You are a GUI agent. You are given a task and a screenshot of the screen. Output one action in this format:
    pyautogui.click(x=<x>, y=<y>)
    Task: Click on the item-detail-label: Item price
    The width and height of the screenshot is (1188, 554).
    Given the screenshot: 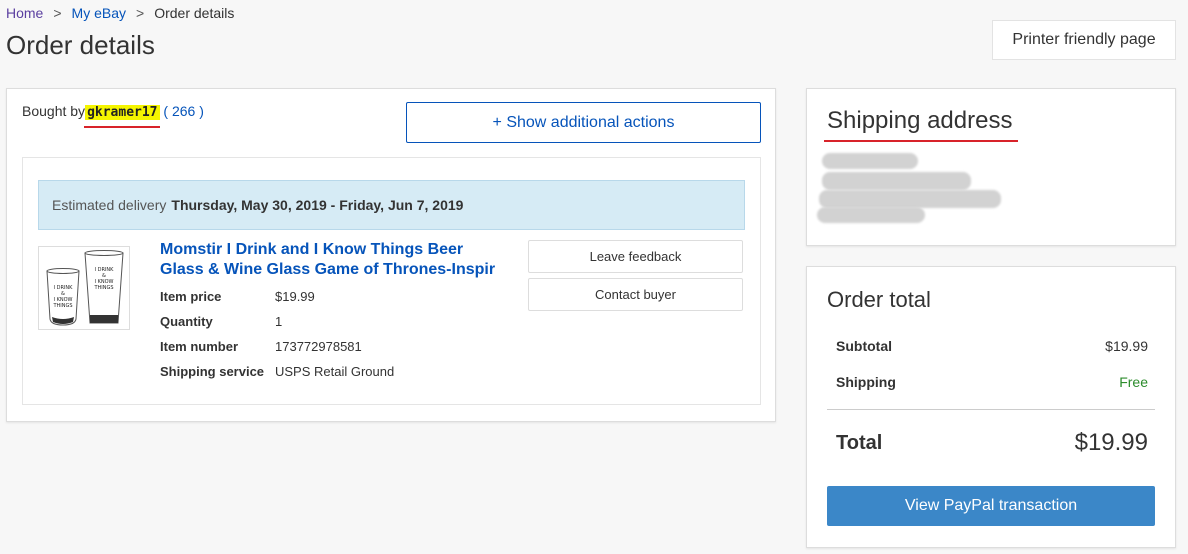 What is the action you would take?
    pyautogui.click(x=191, y=296)
    